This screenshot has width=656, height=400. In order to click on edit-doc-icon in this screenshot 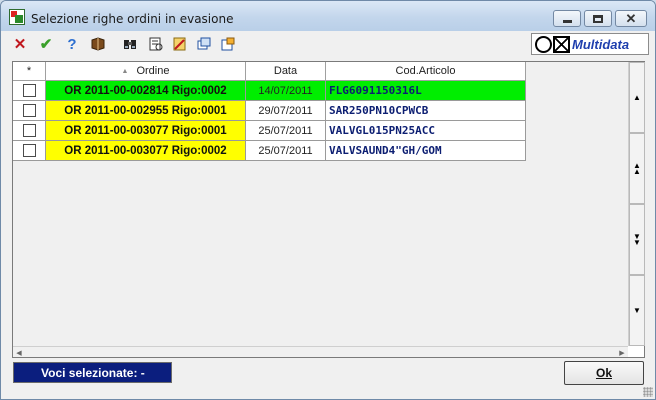, I will do `click(180, 44)`.